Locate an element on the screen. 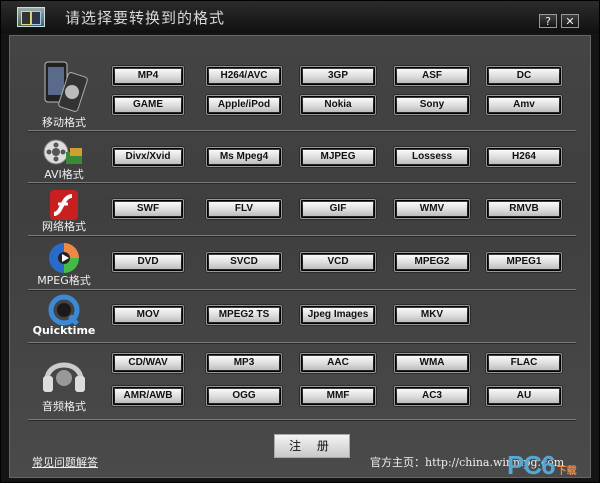 The width and height of the screenshot is (600, 483). format-button-mov: MOV is located at coordinates (148, 315).